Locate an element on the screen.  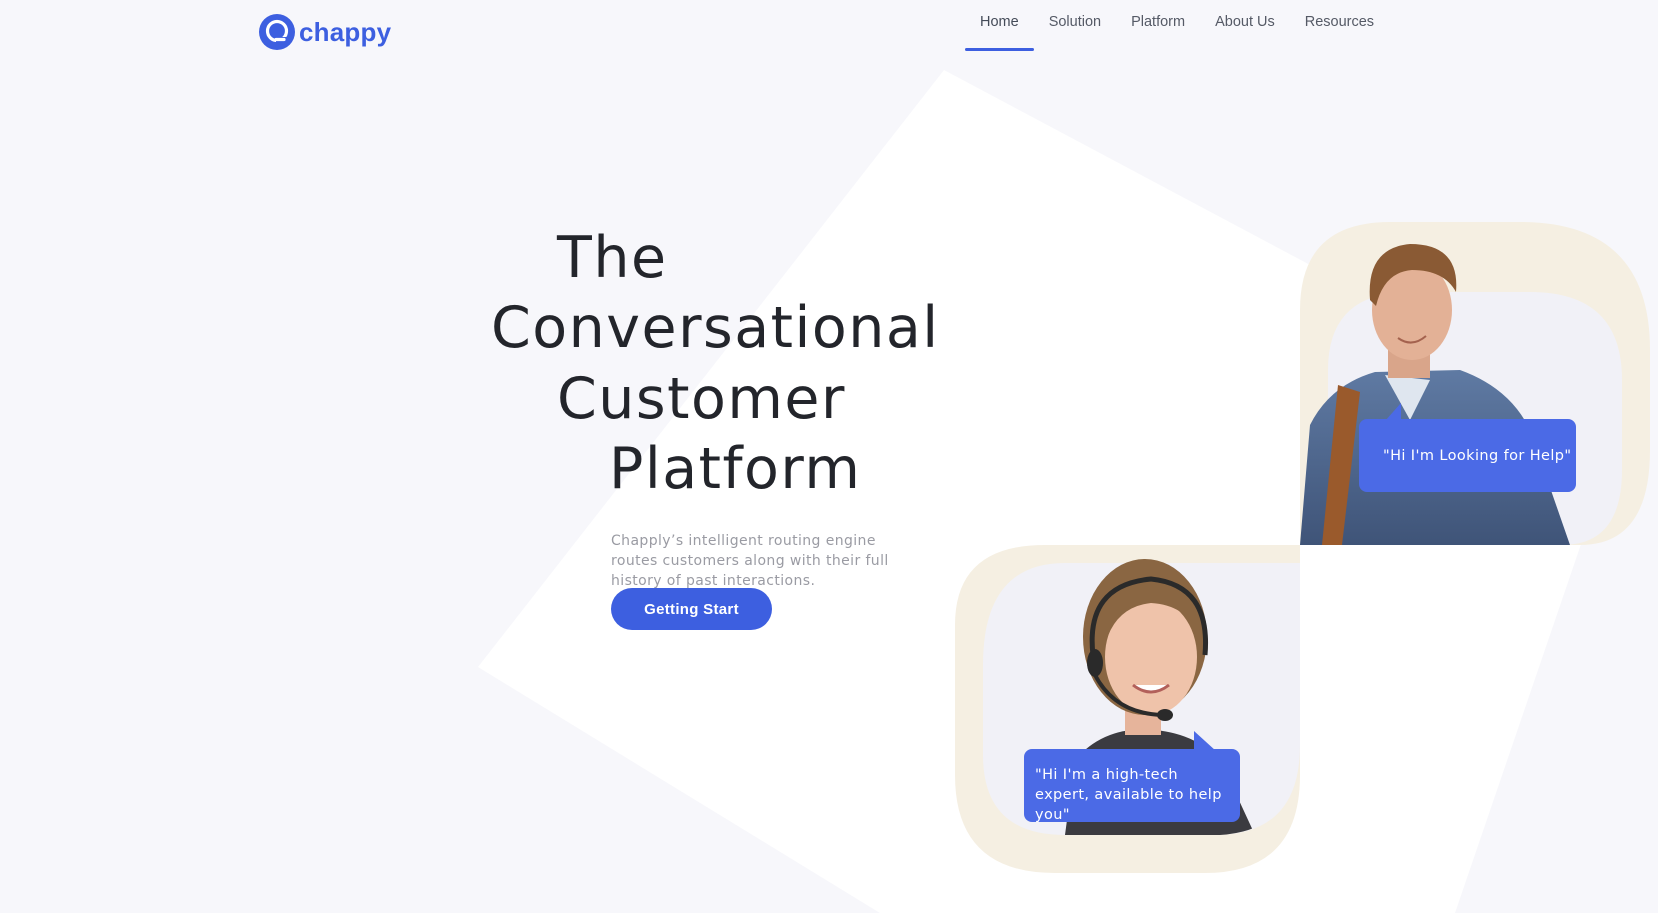
hero-title-line-4: Platform is located at coordinates (735, 469).